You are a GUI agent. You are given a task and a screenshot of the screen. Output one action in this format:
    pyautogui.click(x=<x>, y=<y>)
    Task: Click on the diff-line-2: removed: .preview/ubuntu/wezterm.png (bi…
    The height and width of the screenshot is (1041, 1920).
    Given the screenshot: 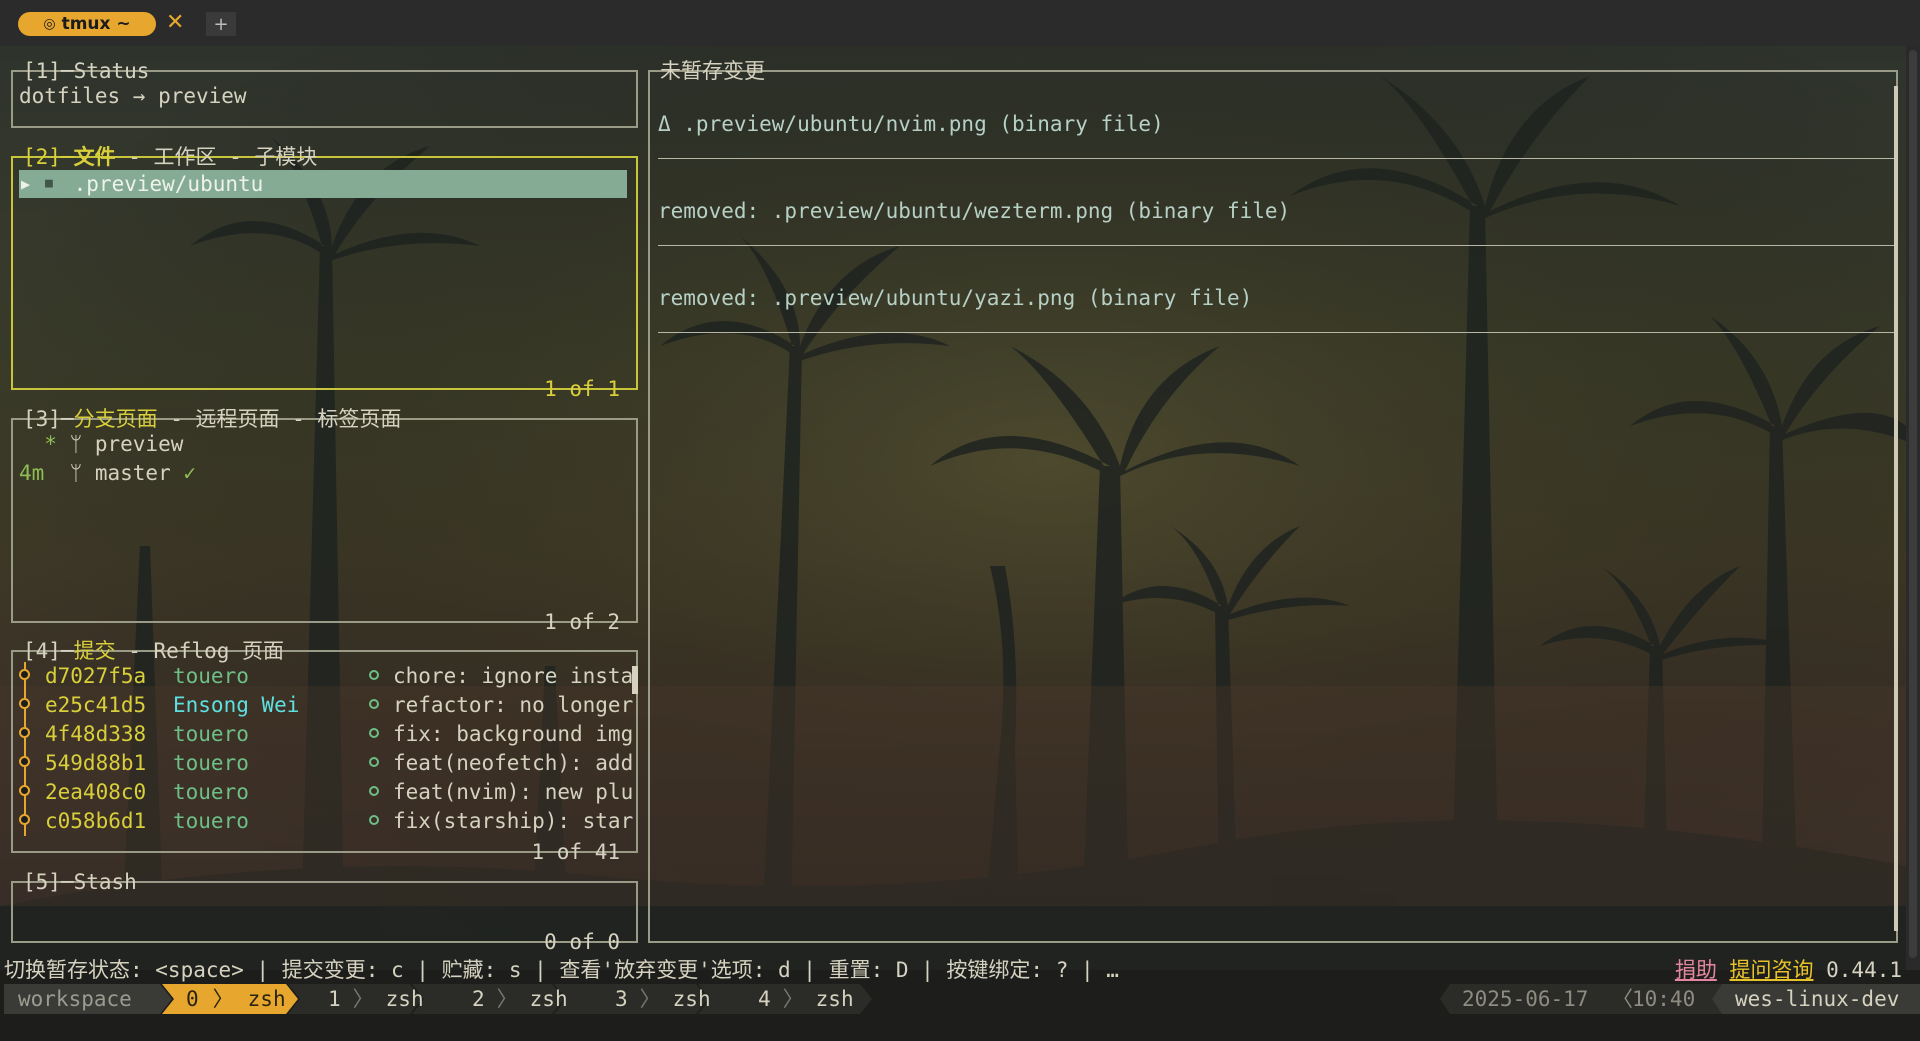 What is the action you would take?
    pyautogui.click(x=974, y=211)
    